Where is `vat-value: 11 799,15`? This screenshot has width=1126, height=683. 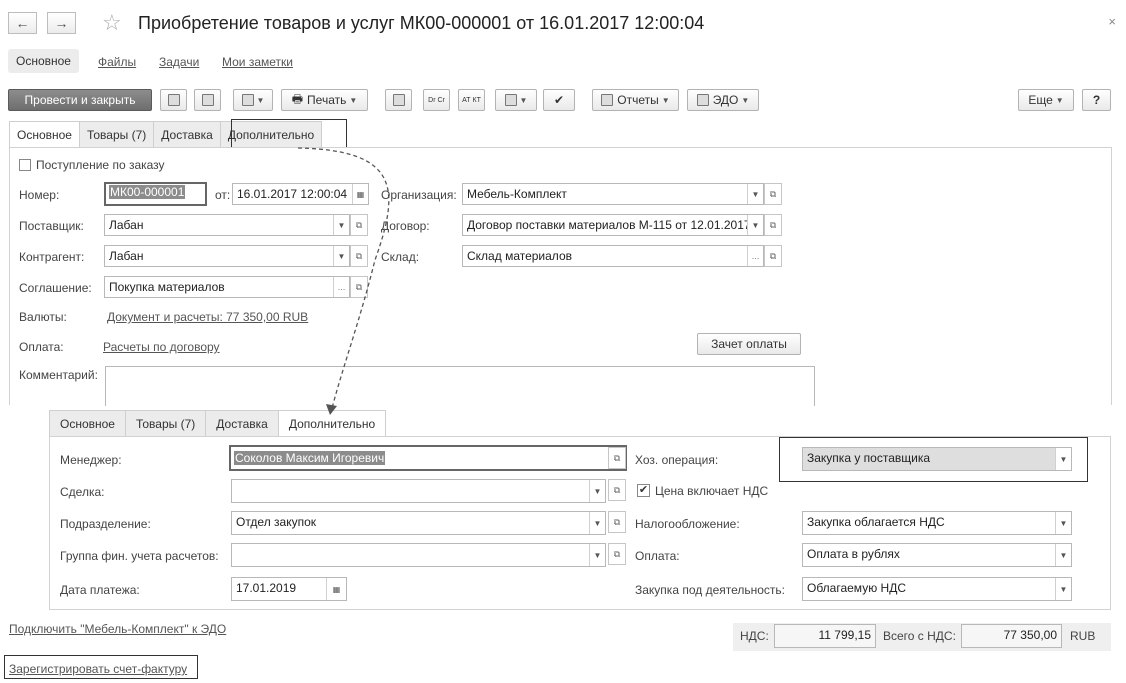 vat-value: 11 799,15 is located at coordinates (825, 636).